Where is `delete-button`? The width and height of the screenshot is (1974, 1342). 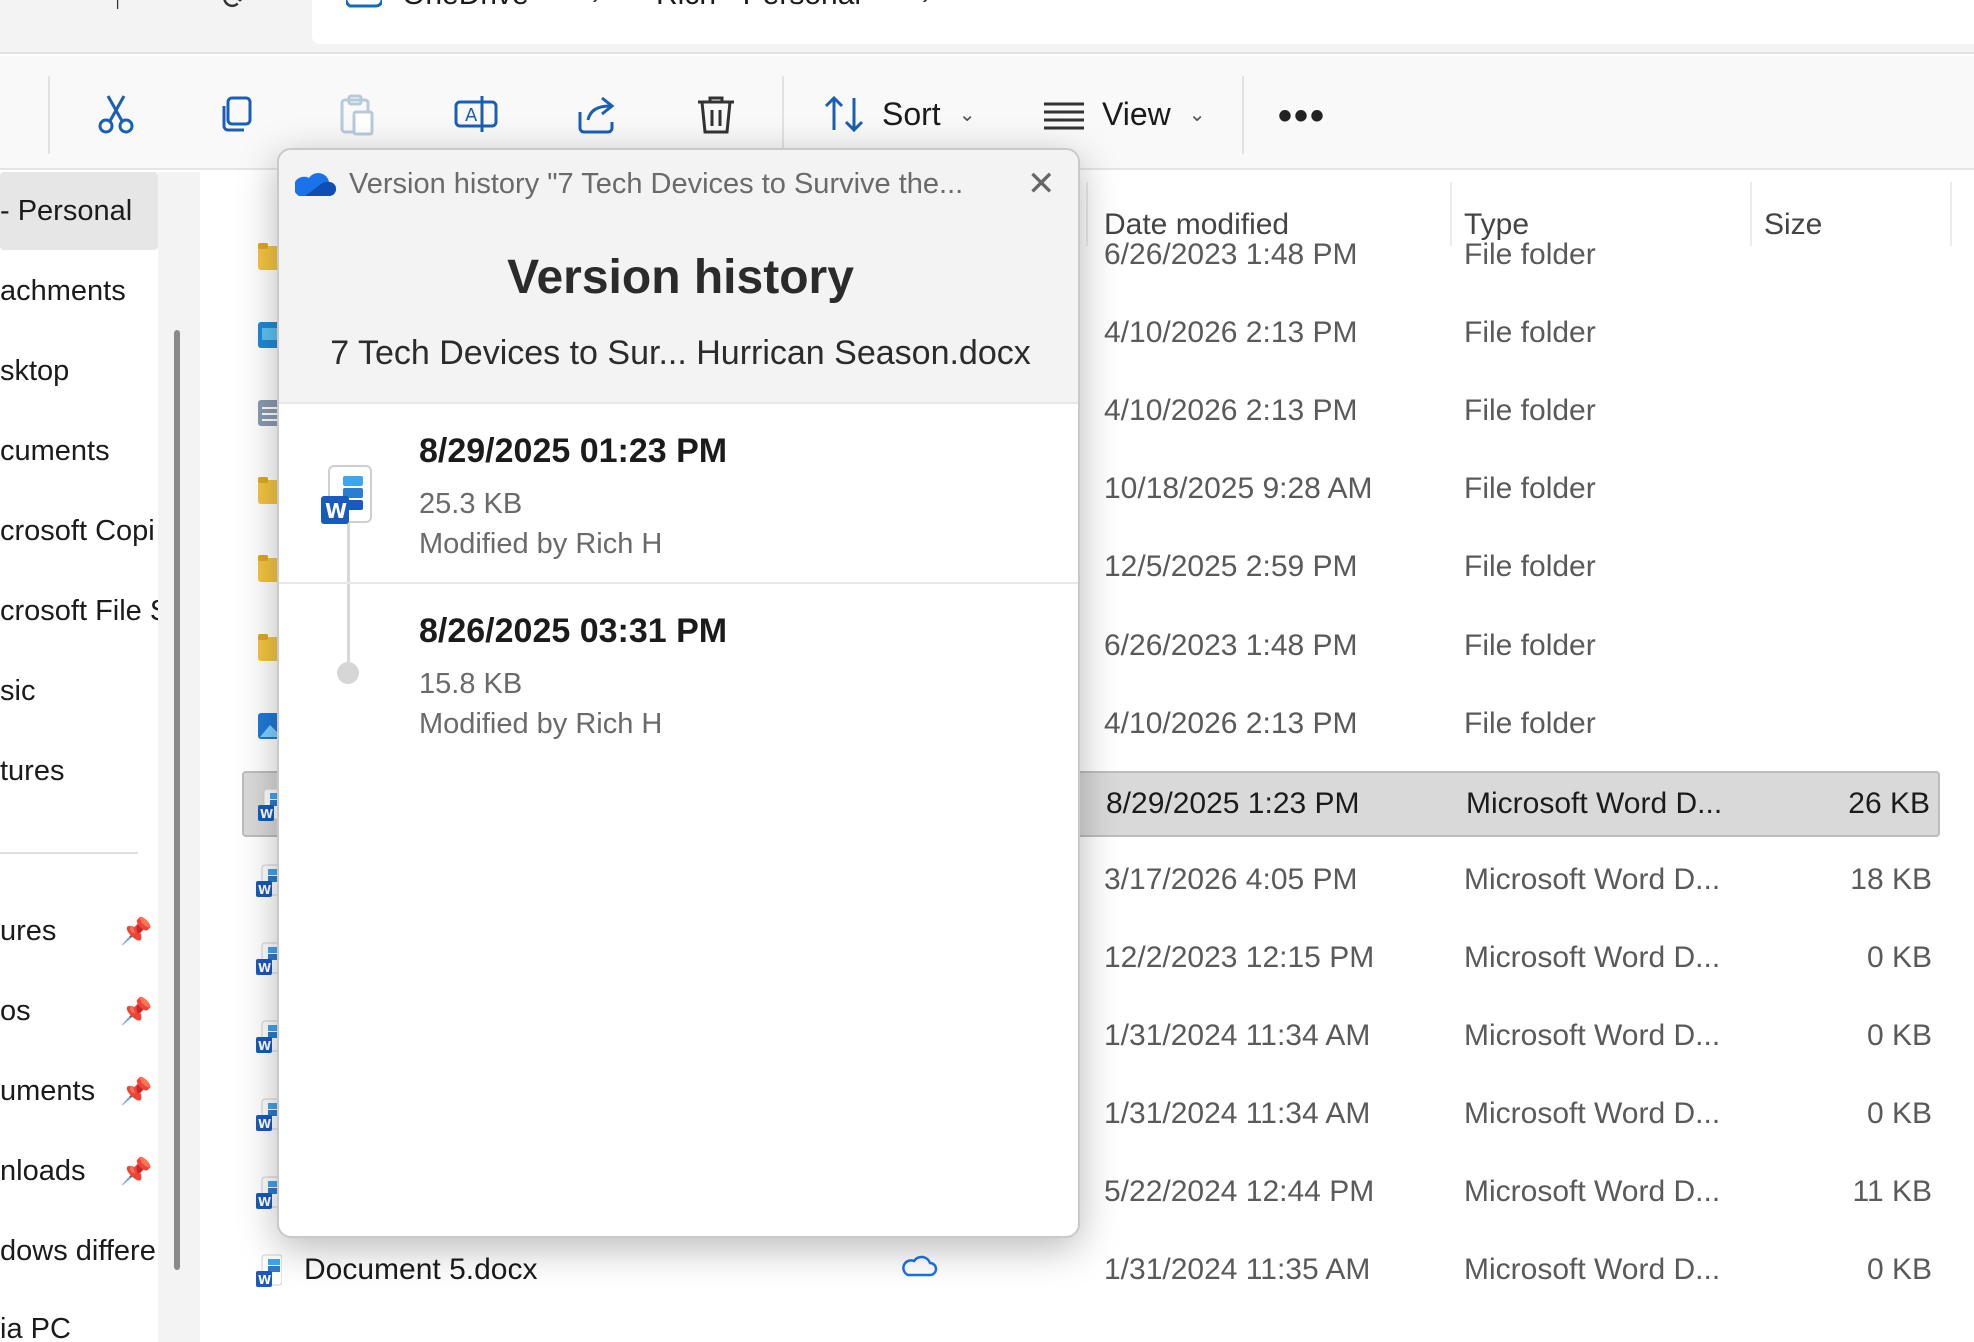 delete-button is located at coordinates (716, 114).